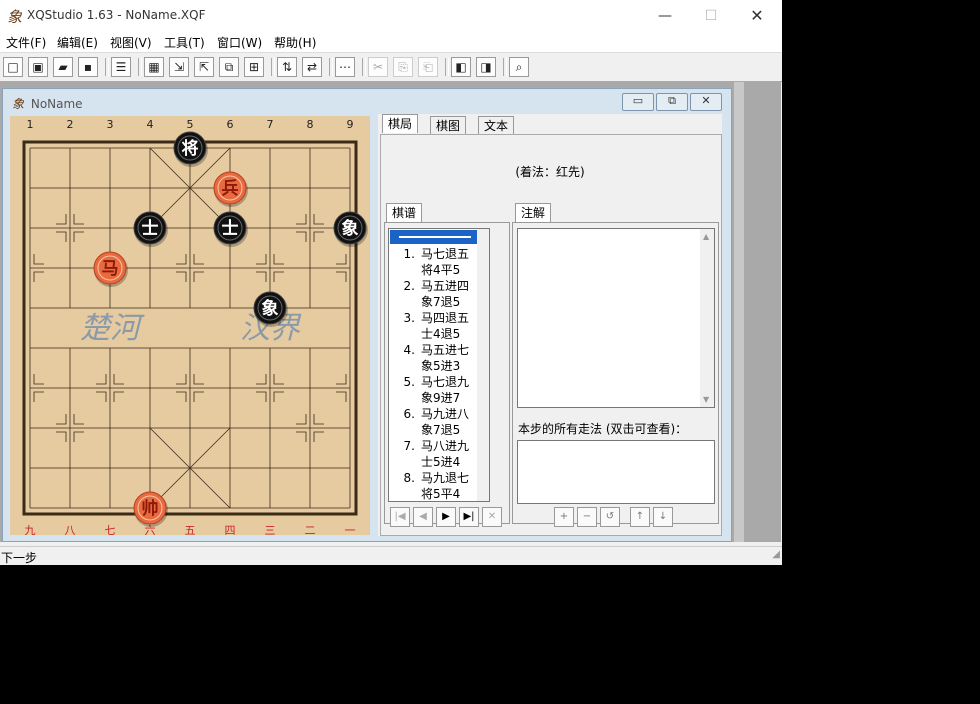  What do you see at coordinates (448, 125) in the screenshot?
I see `tab-diagram: 棋图` at bounding box center [448, 125].